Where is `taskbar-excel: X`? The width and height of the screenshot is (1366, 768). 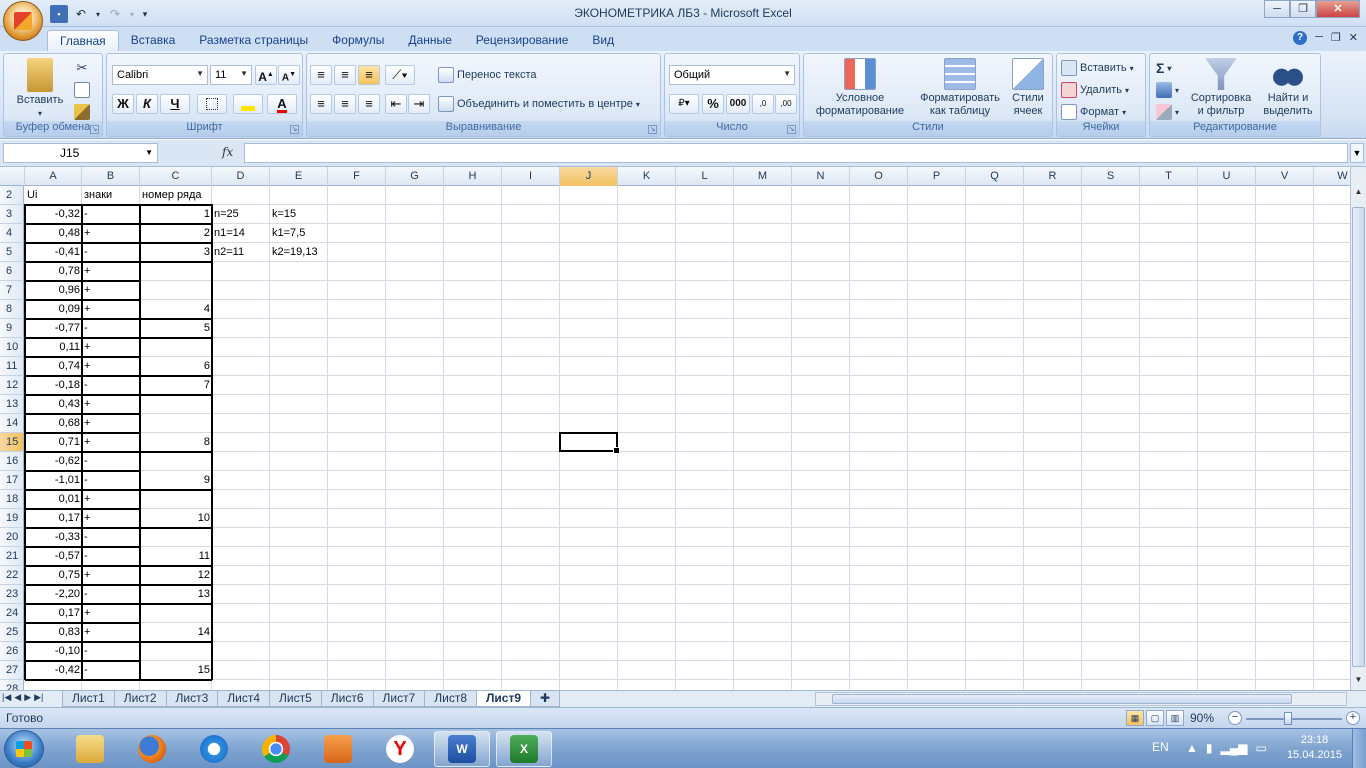
taskbar-excel: X is located at coordinates (524, 749).